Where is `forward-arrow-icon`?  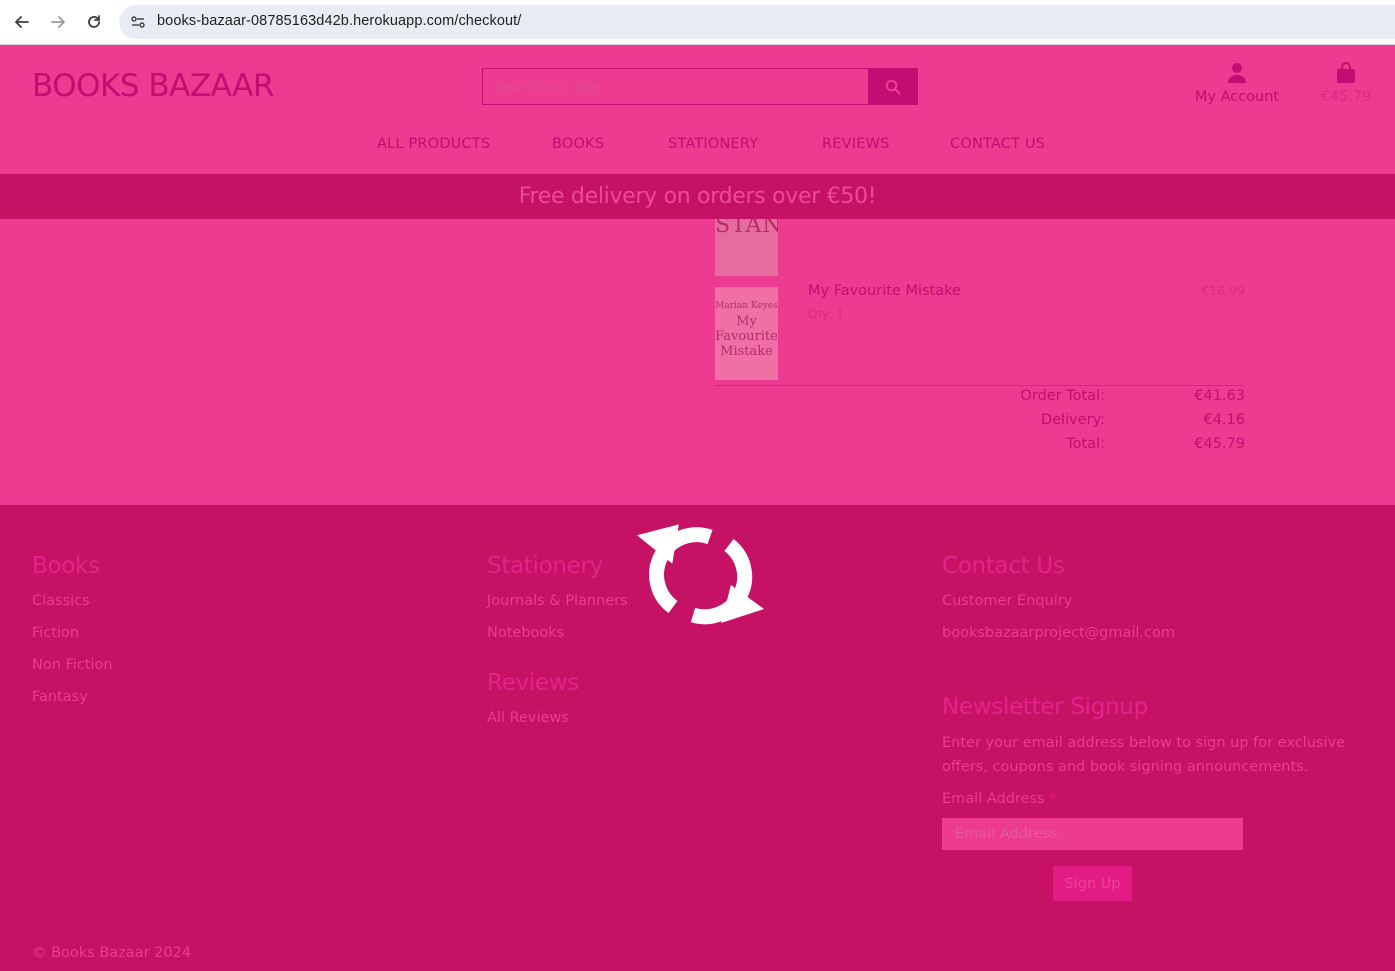 forward-arrow-icon is located at coordinates (58, 22).